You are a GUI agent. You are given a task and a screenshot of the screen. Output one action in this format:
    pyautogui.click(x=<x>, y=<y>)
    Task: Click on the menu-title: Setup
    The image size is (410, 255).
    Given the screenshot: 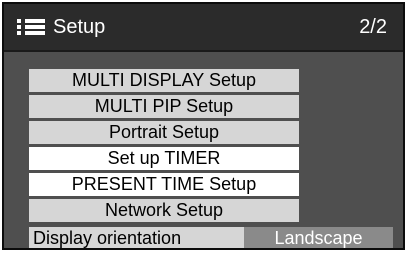 What is the action you would take?
    pyautogui.click(x=79, y=27)
    